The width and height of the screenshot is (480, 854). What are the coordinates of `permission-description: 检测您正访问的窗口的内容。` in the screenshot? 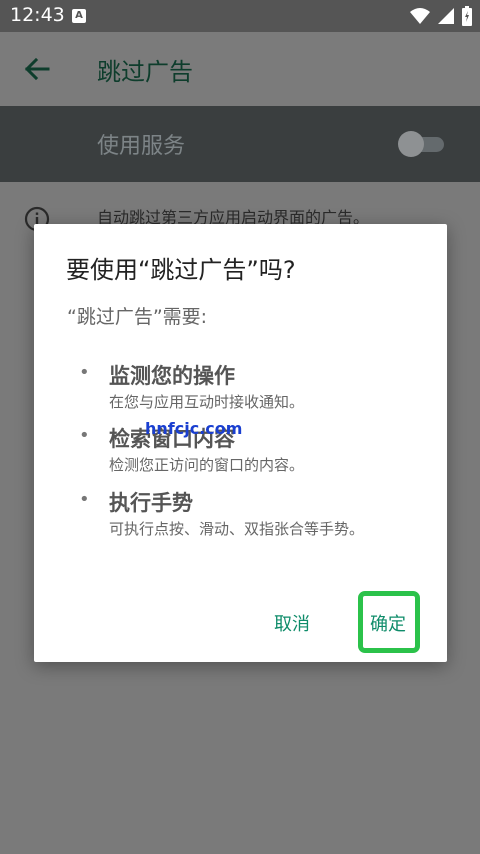 It's located at (207, 465).